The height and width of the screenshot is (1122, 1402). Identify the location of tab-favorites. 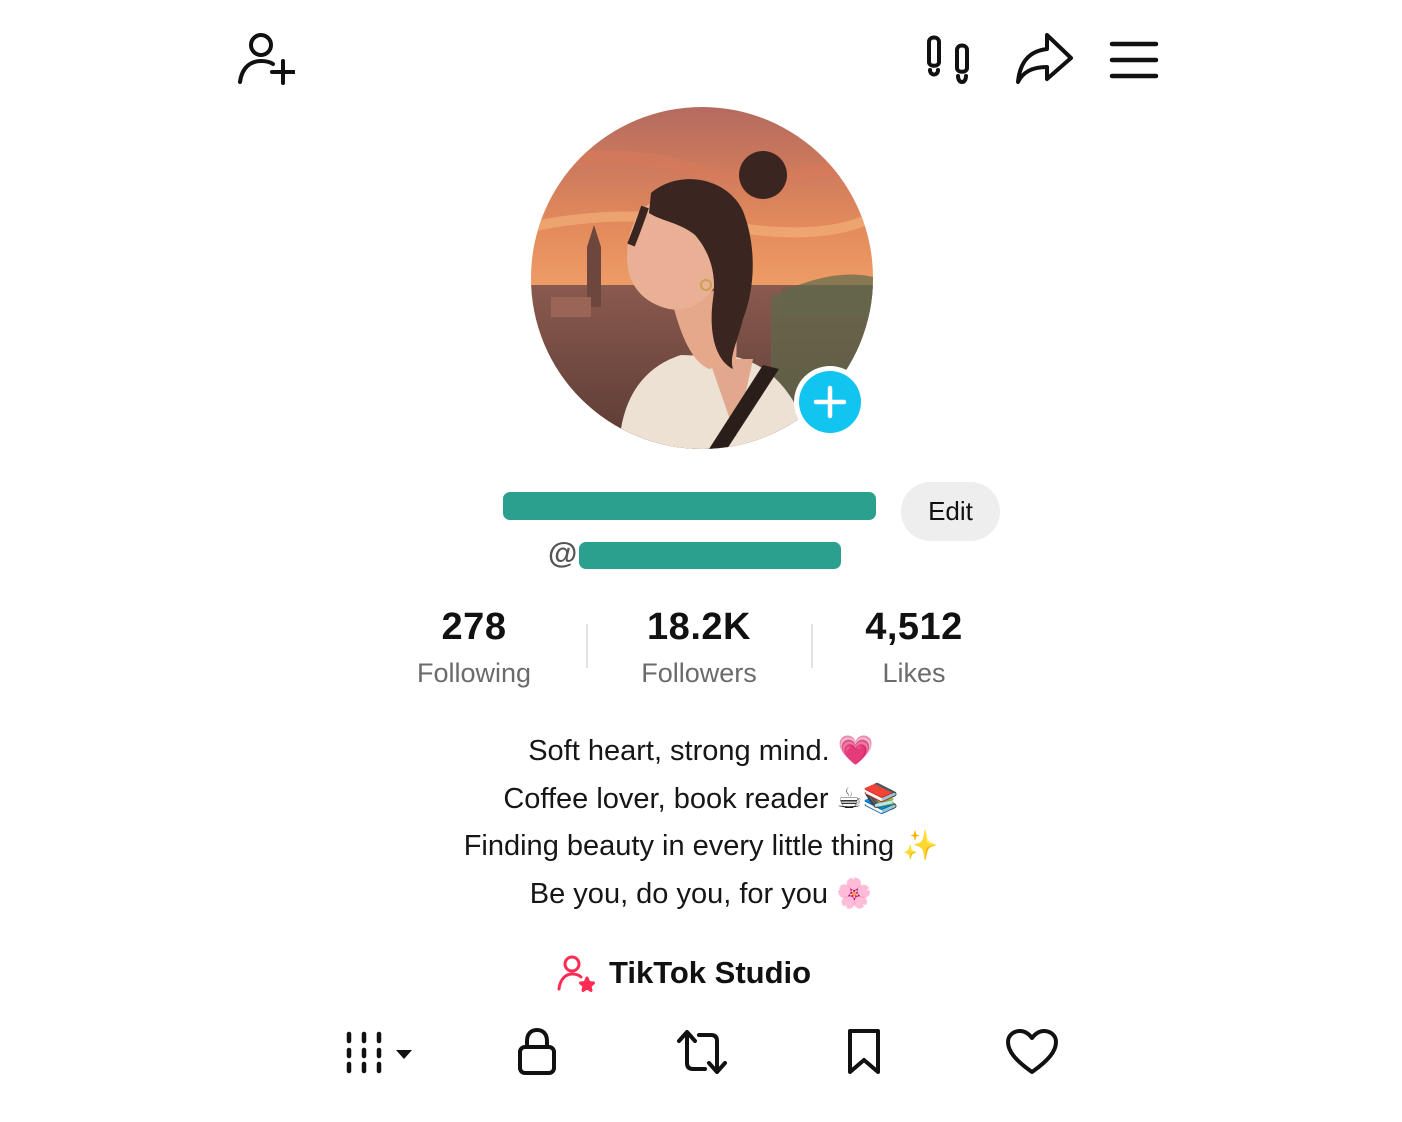
(864, 1052).